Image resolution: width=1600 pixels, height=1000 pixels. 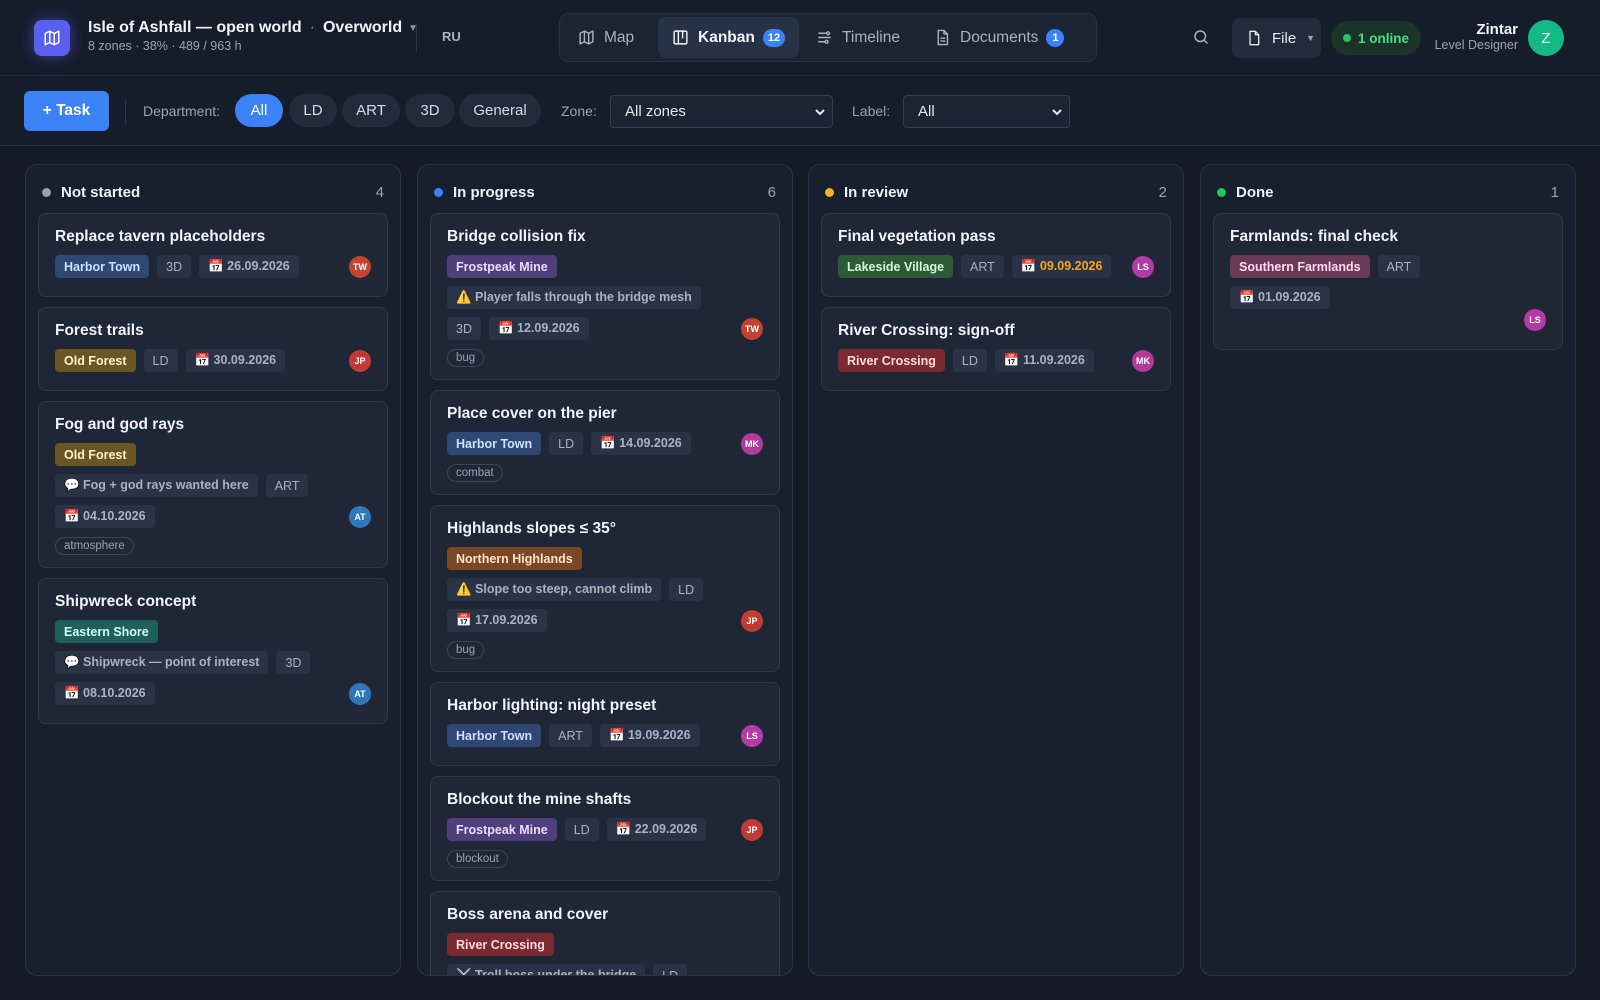 What do you see at coordinates (160, 236) in the screenshot?
I see `card-title: Replace tavern placeholders` at bounding box center [160, 236].